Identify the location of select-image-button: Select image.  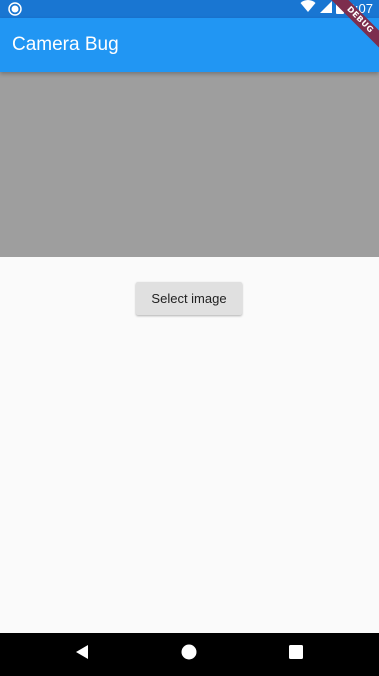
(189, 298).